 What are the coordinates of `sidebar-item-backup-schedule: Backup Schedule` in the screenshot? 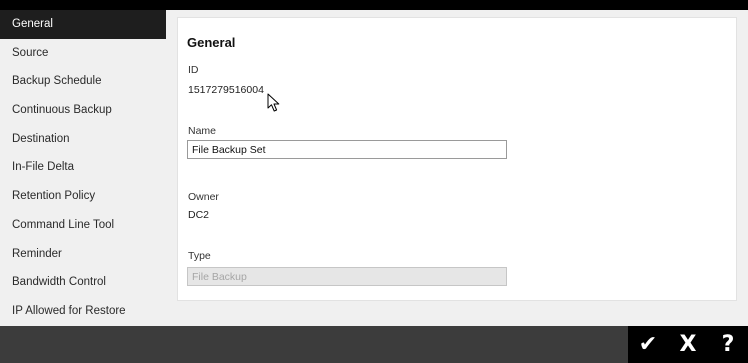 It's located at (83, 81).